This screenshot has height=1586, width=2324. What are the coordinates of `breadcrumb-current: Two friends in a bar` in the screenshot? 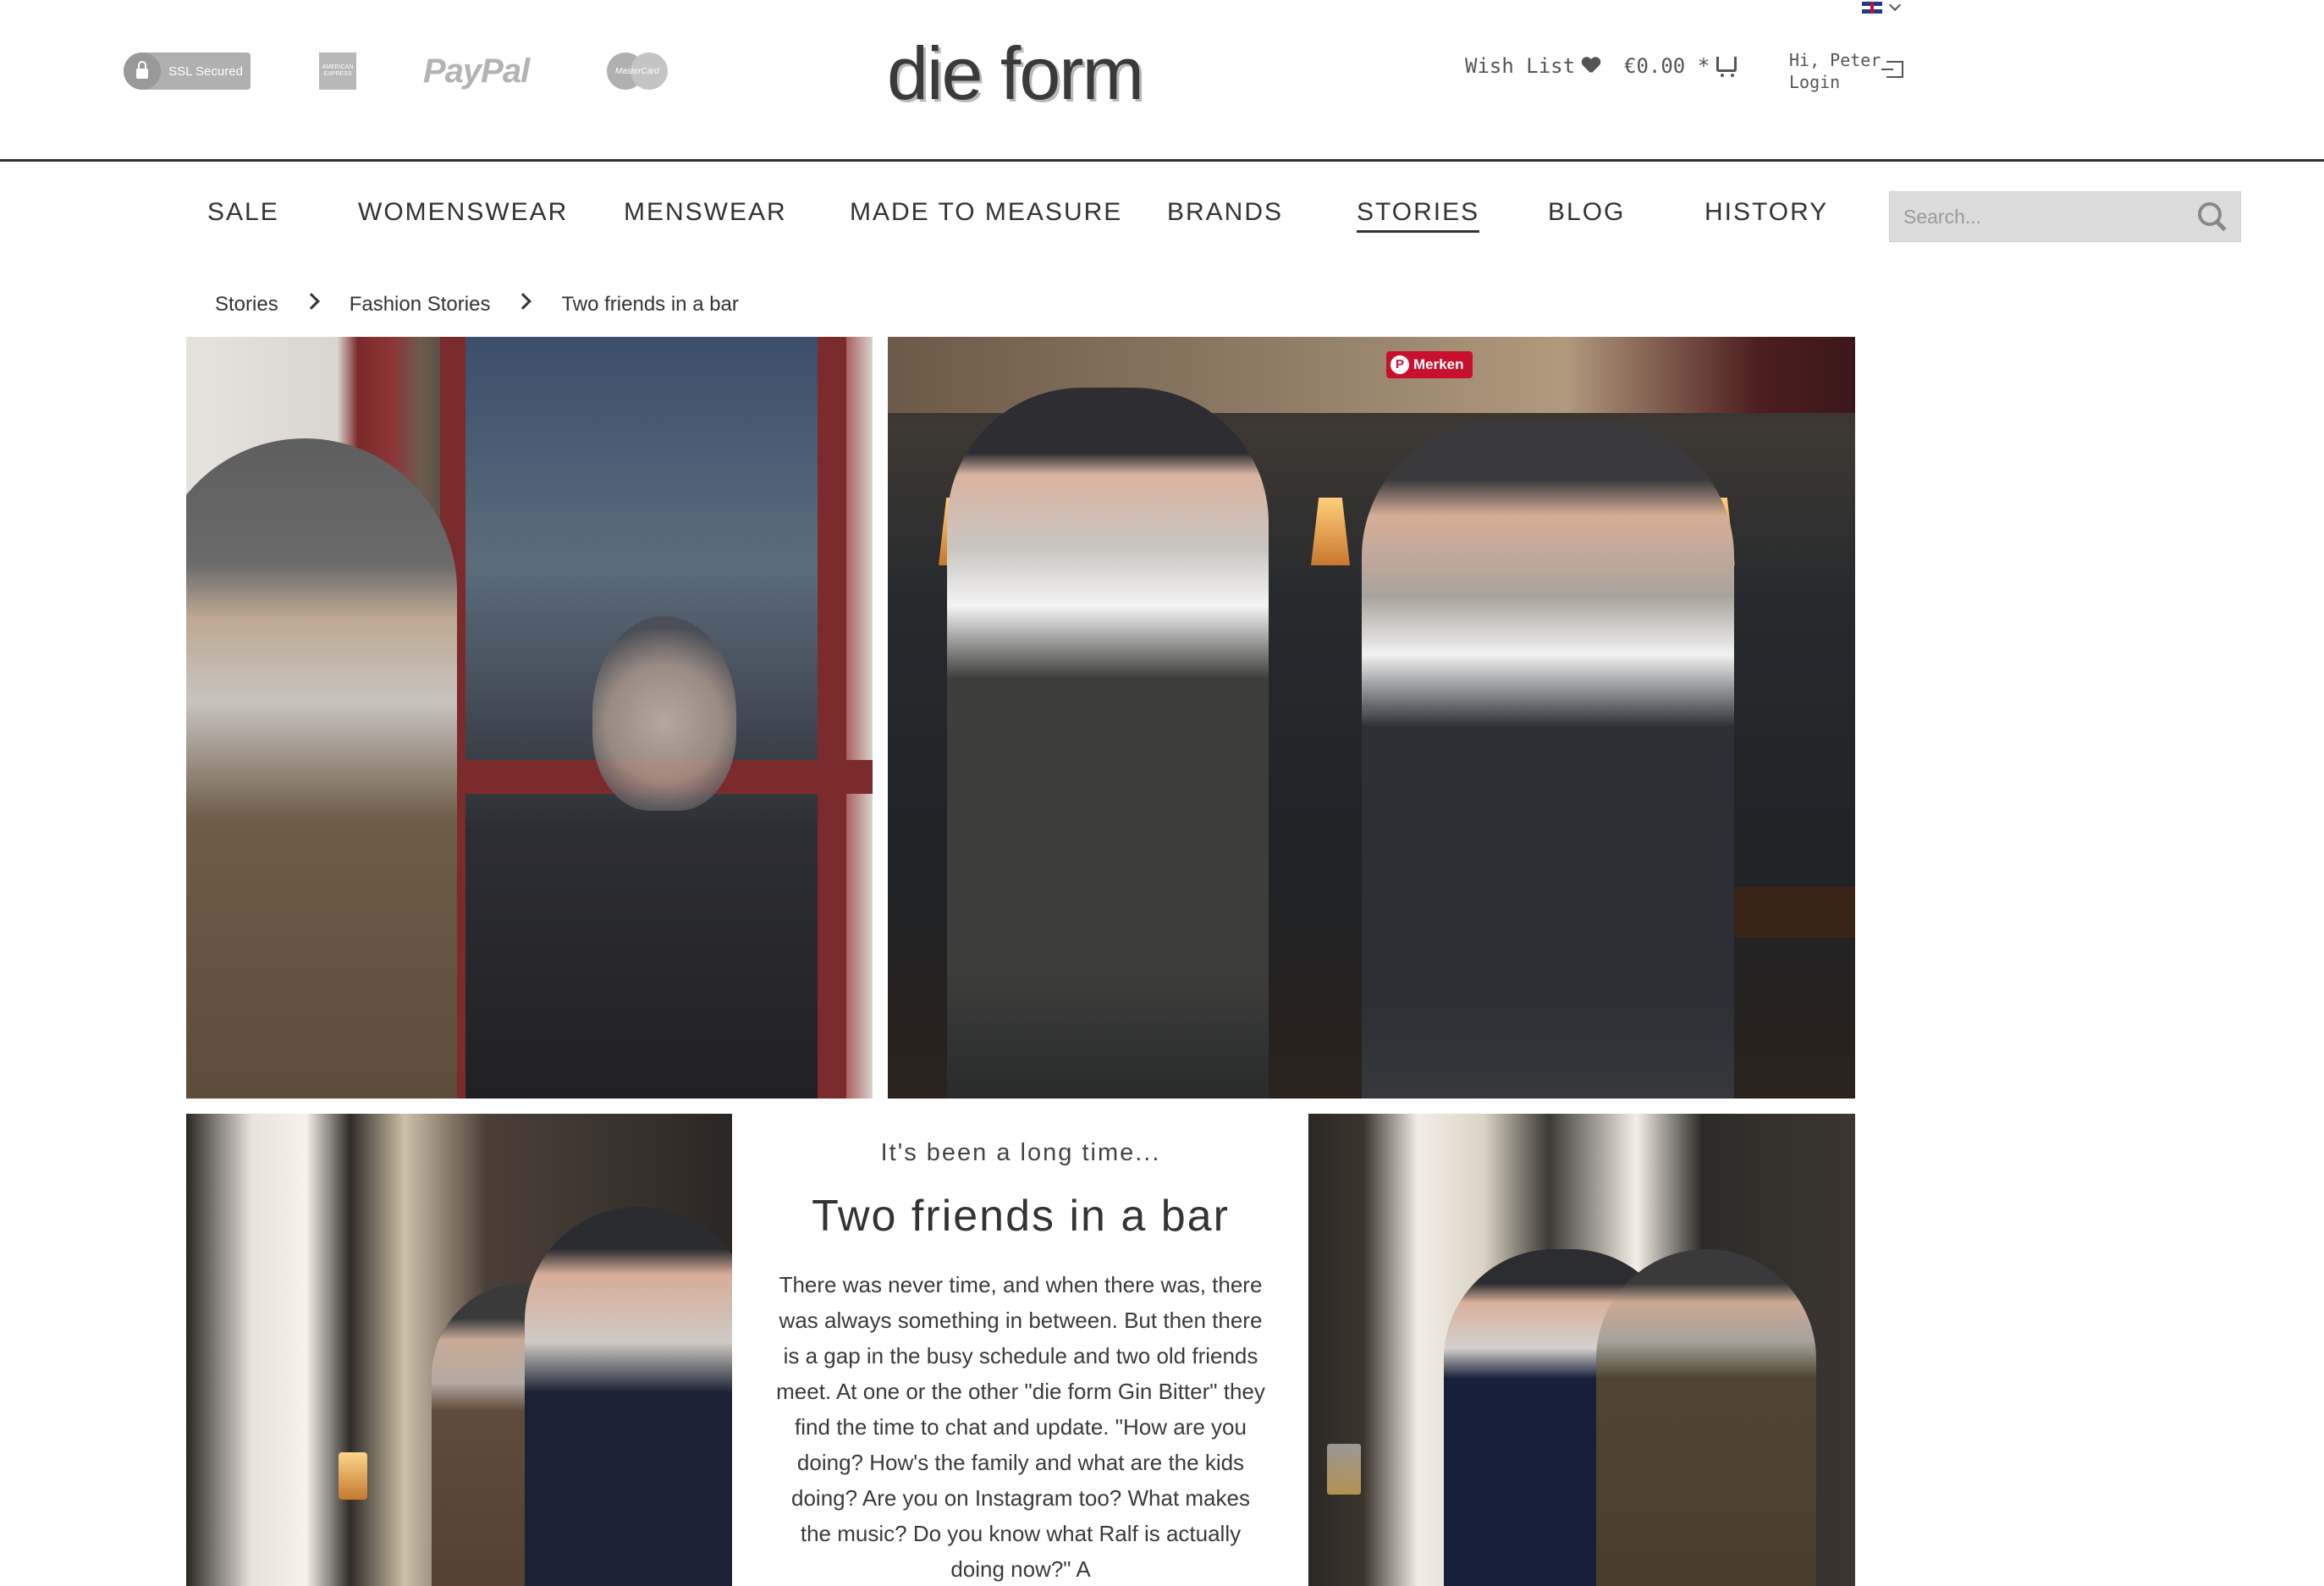 It's located at (650, 304).